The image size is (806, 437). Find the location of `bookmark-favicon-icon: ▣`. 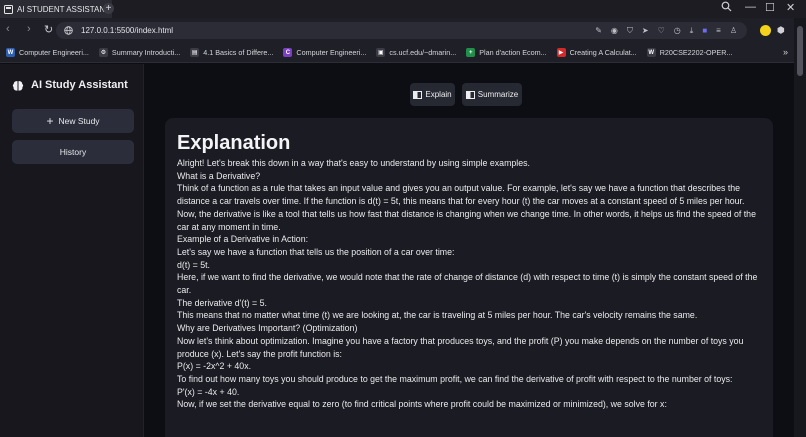

bookmark-favicon-icon: ▣ is located at coordinates (381, 52).